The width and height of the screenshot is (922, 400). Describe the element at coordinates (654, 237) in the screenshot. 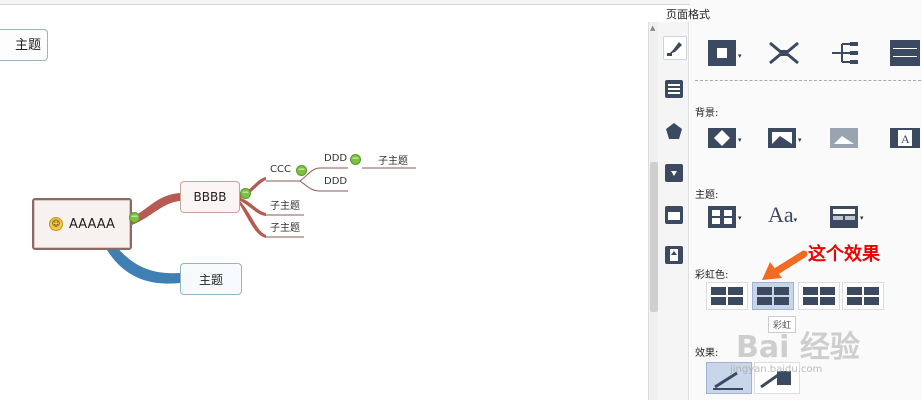

I see `scroll-thumb` at that location.